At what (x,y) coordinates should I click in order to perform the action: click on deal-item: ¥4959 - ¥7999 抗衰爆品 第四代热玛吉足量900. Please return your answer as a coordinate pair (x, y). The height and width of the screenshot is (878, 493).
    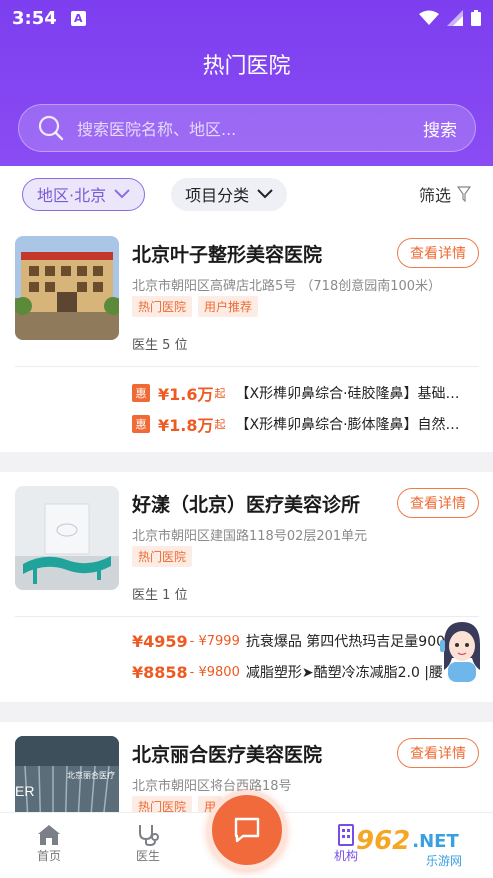
    Looking at the image, I should click on (292, 641).